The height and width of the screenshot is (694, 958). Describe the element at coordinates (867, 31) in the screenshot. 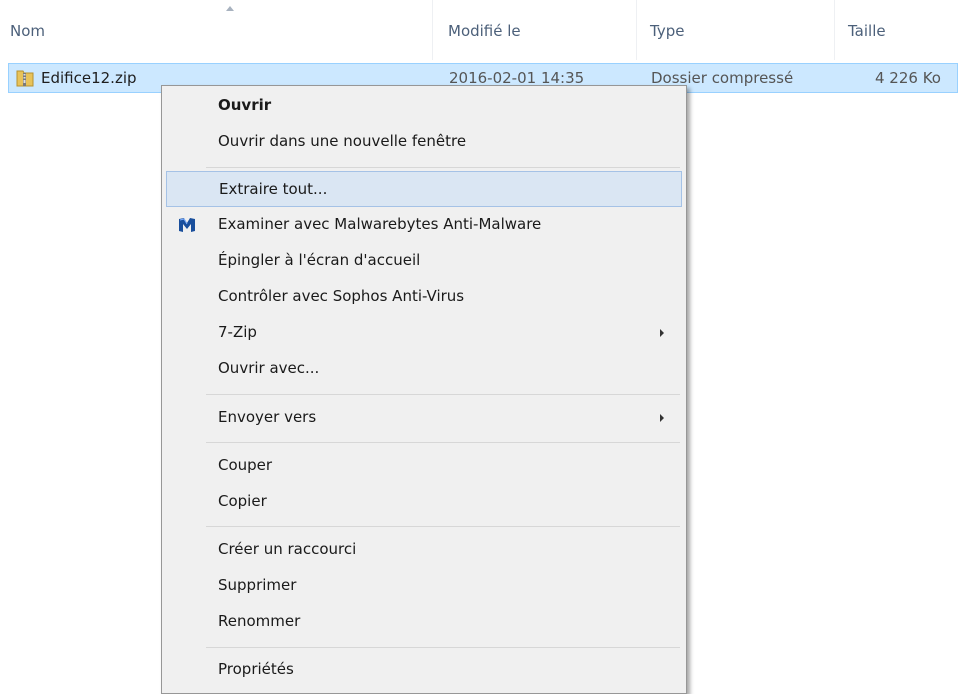

I see `column-header-size: Taille` at that location.